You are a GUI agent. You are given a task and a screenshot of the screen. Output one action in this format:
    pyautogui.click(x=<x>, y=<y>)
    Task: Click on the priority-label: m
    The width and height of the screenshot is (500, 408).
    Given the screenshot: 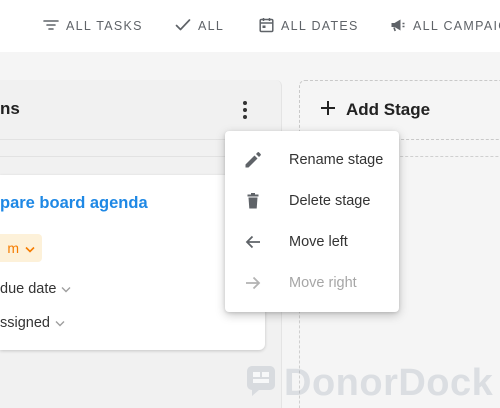 What is the action you would take?
    pyautogui.click(x=13, y=248)
    